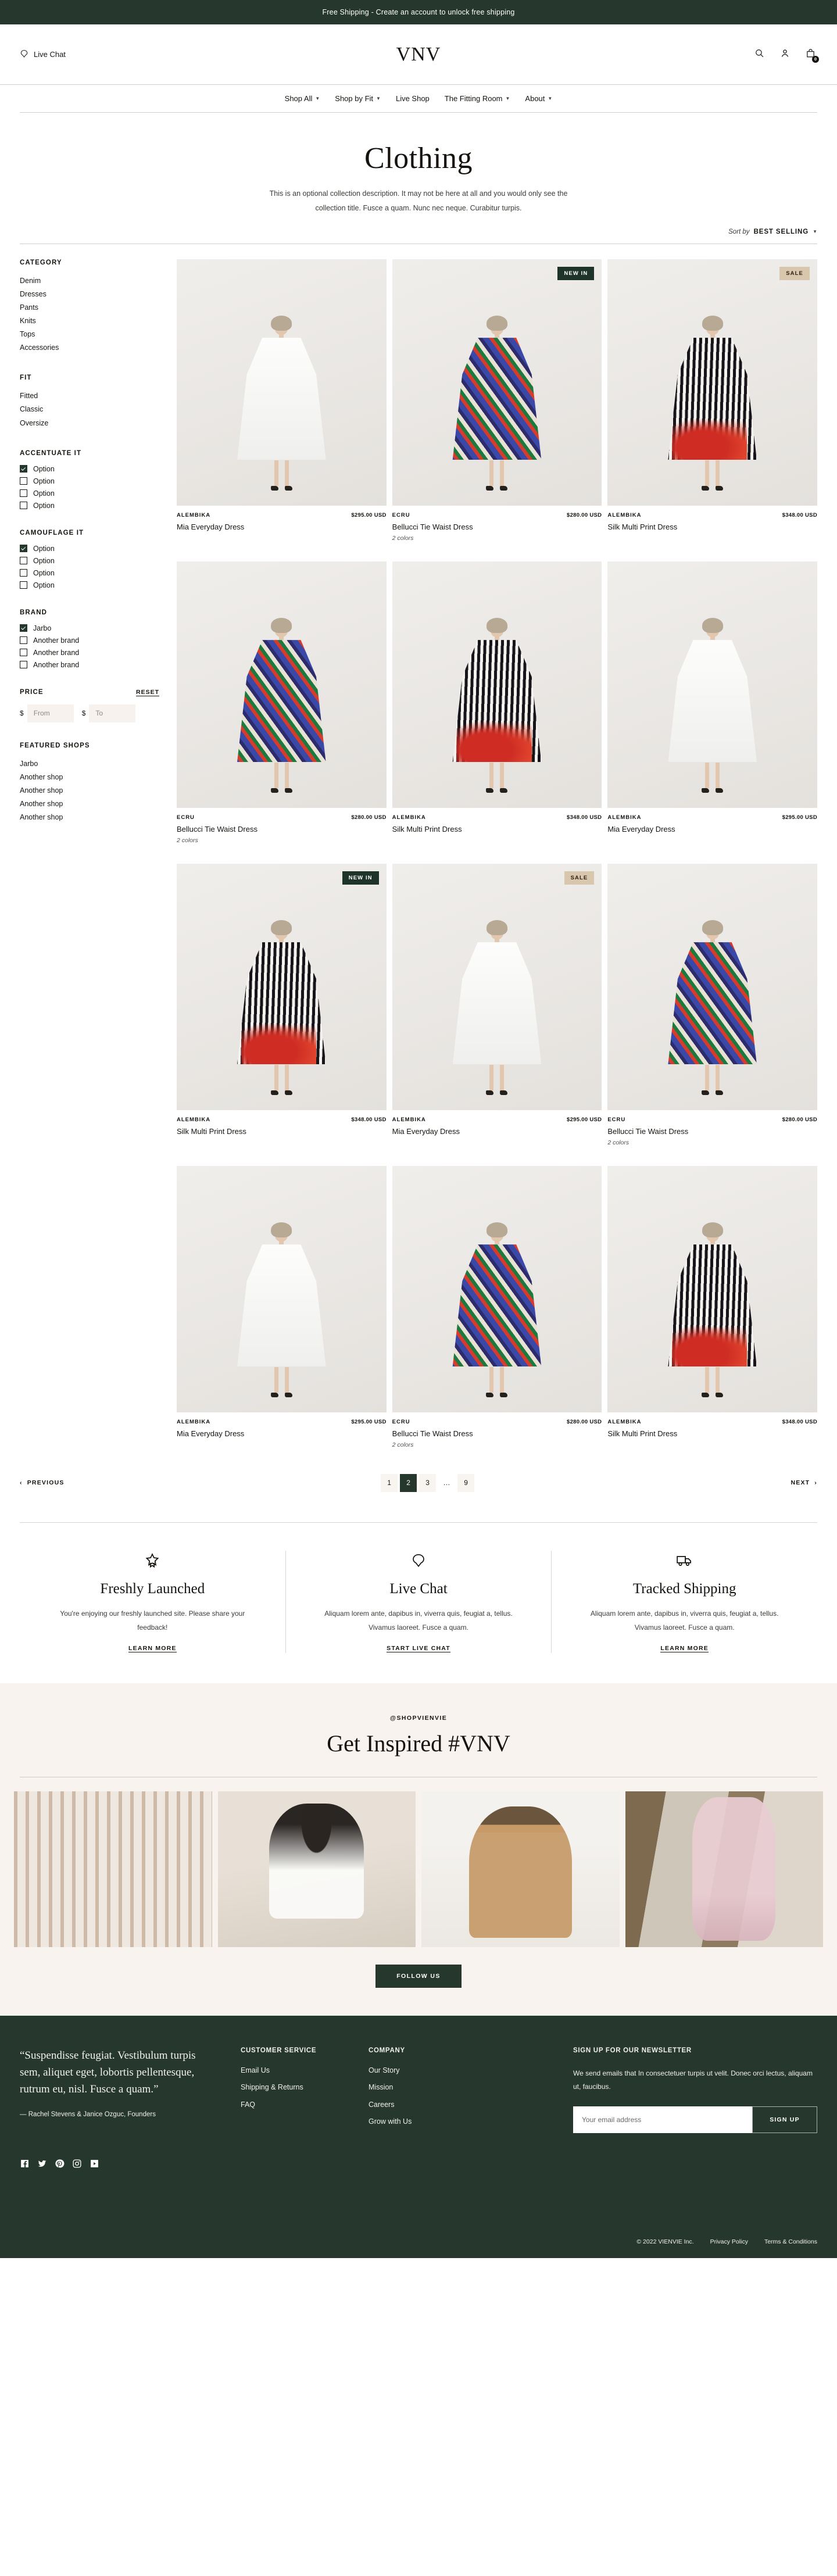  I want to click on feature-cta-button: START LIVE CHAT, so click(419, 1648).